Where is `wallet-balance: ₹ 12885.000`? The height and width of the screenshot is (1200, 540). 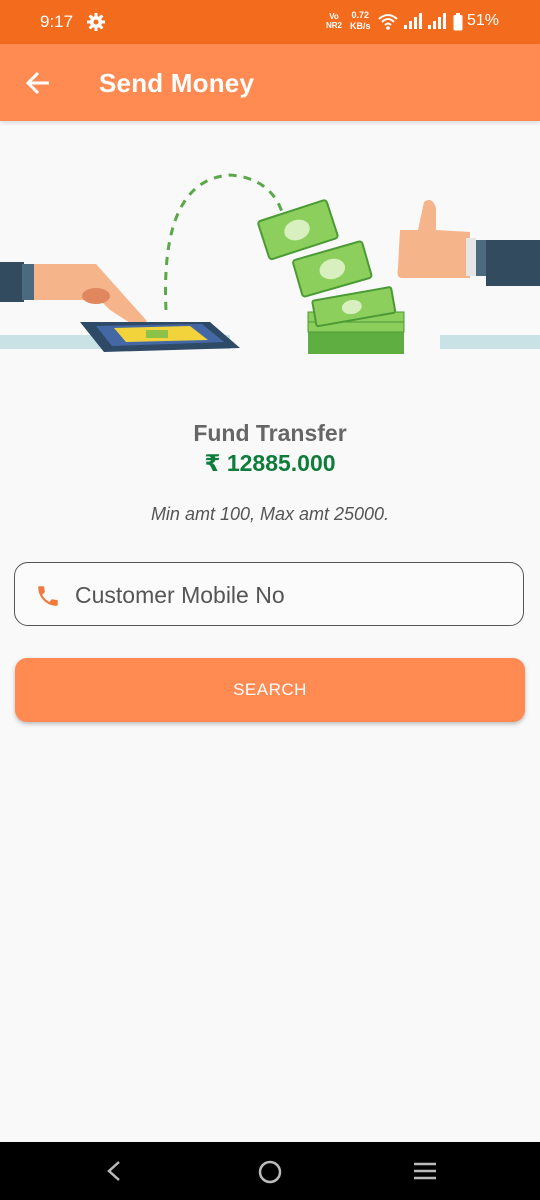 wallet-balance: ₹ 12885.000 is located at coordinates (270, 463).